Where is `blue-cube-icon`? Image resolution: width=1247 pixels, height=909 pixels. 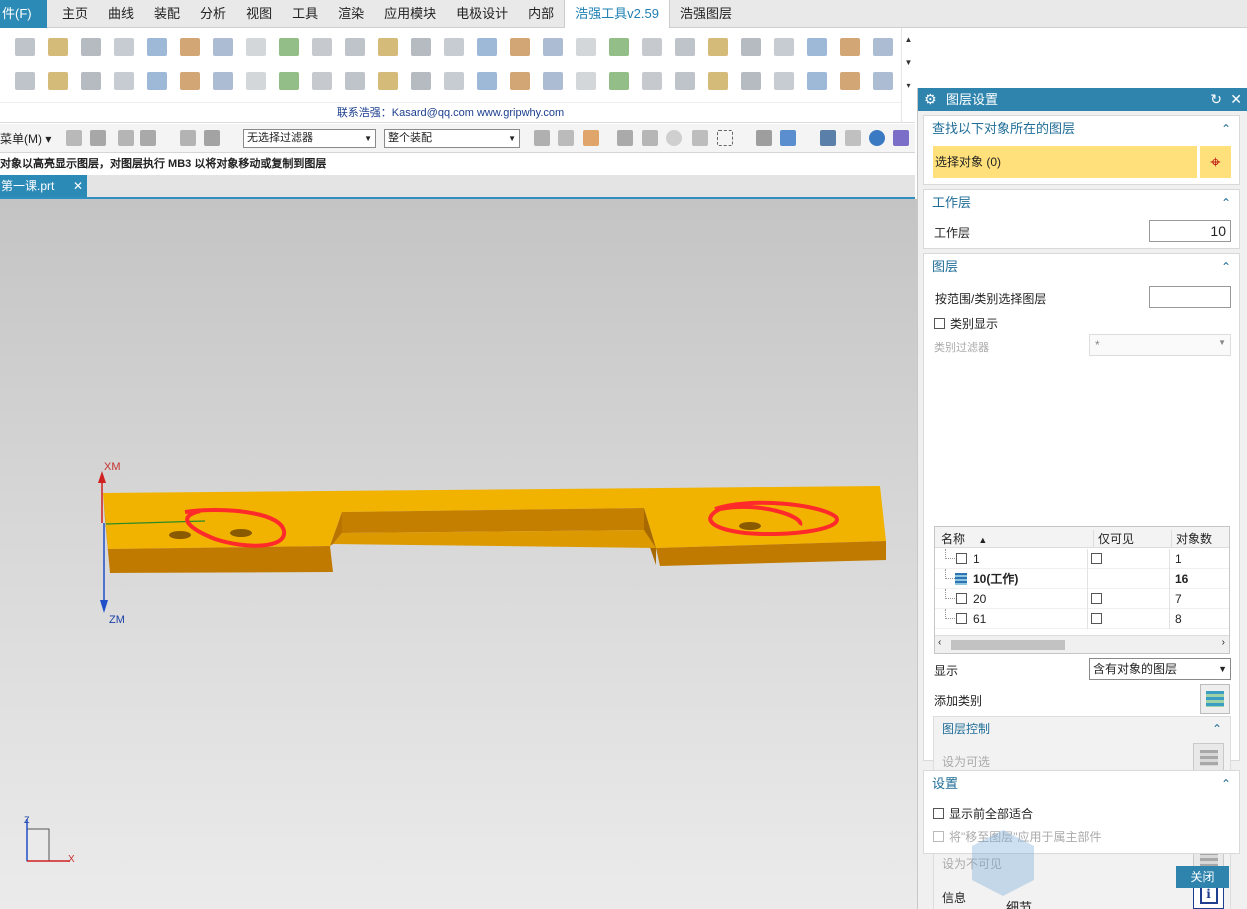
blue-cube-icon is located at coordinates (453, 47).